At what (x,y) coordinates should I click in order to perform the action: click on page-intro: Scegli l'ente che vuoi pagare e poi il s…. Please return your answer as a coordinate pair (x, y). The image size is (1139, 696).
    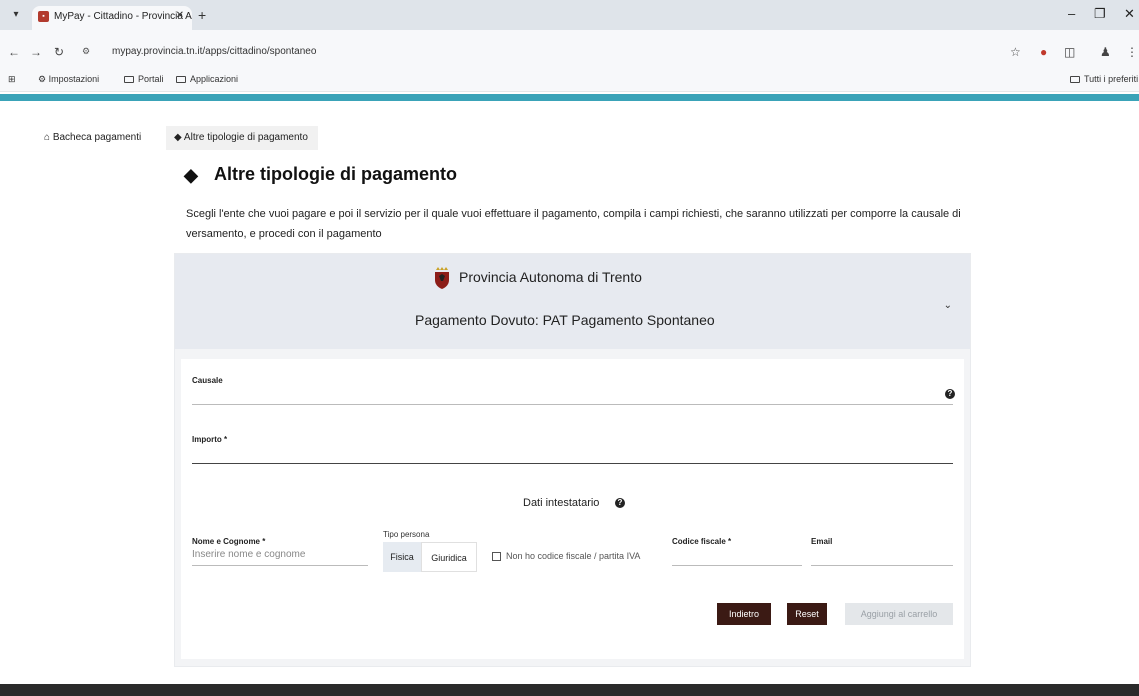
    Looking at the image, I should click on (573, 224).